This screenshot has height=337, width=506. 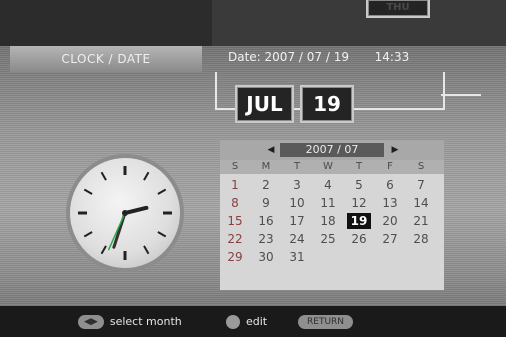 What do you see at coordinates (328, 203) in the screenshot?
I see `calendar-day: 11` at bounding box center [328, 203].